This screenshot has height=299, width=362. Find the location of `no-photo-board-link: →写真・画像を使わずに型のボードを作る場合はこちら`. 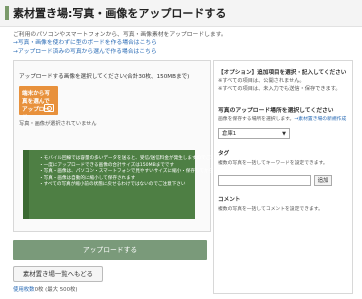

no-photo-board-link: →写真・画像を使わずに型のボードを作る場合はこちら is located at coordinates (120, 43).